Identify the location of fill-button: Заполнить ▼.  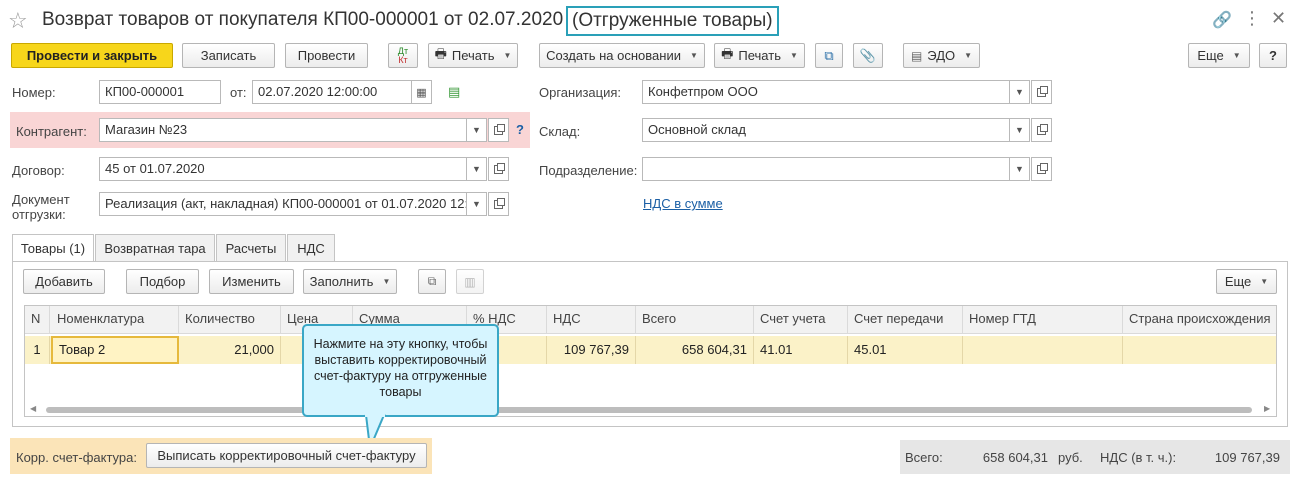
(350, 281).